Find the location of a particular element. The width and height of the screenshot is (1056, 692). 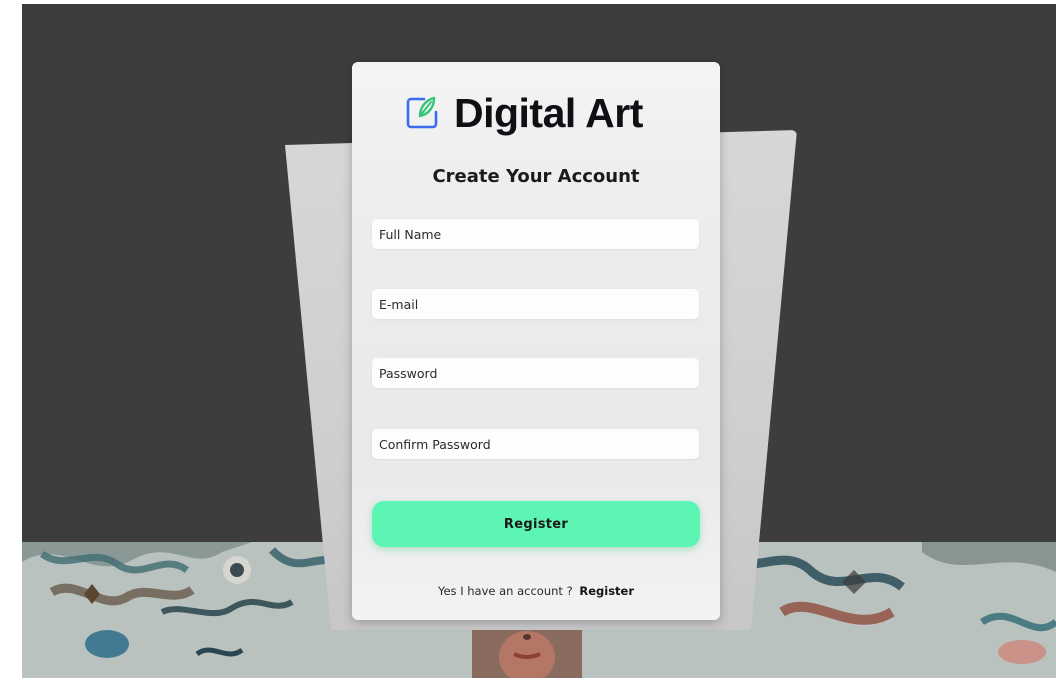

register-button: Register is located at coordinates (536, 524).